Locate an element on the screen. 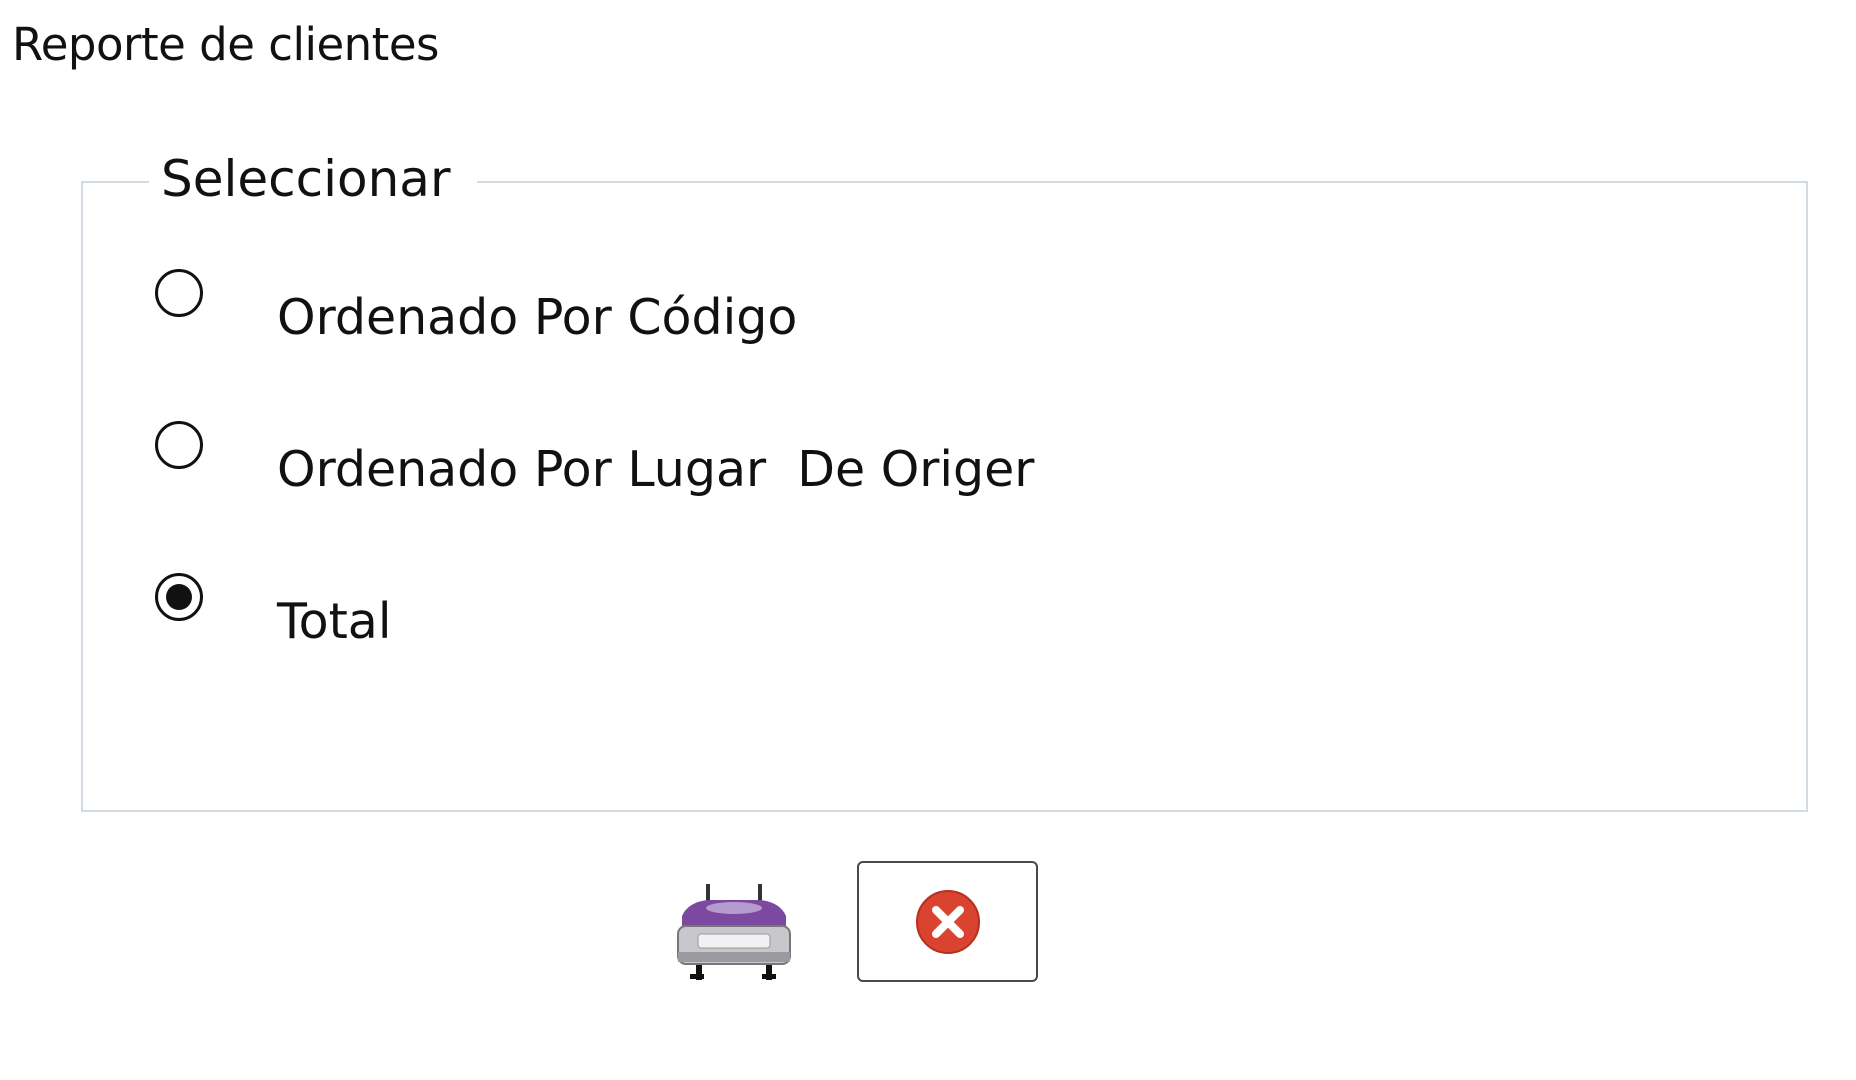  radio-button-total is located at coordinates (179, 597).